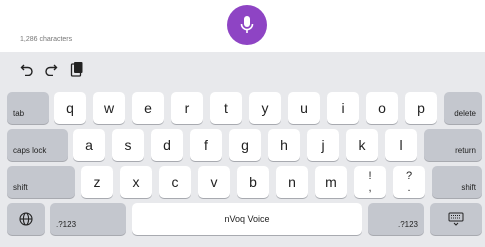  I want to click on key-n: n, so click(292, 182).